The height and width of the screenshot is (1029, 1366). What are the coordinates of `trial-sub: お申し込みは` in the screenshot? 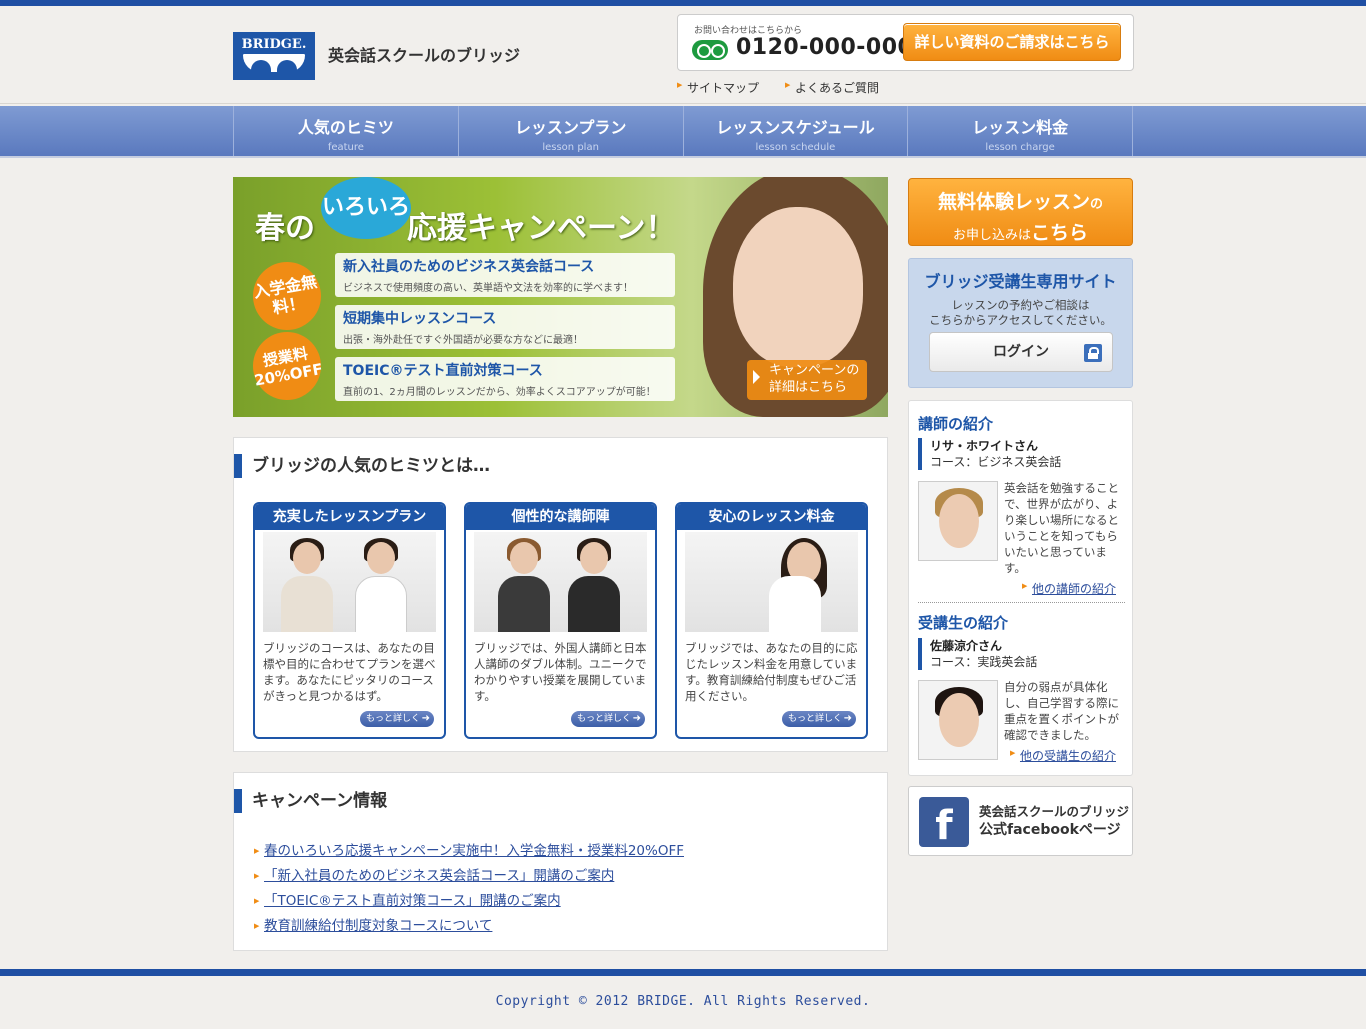 It's located at (991, 235).